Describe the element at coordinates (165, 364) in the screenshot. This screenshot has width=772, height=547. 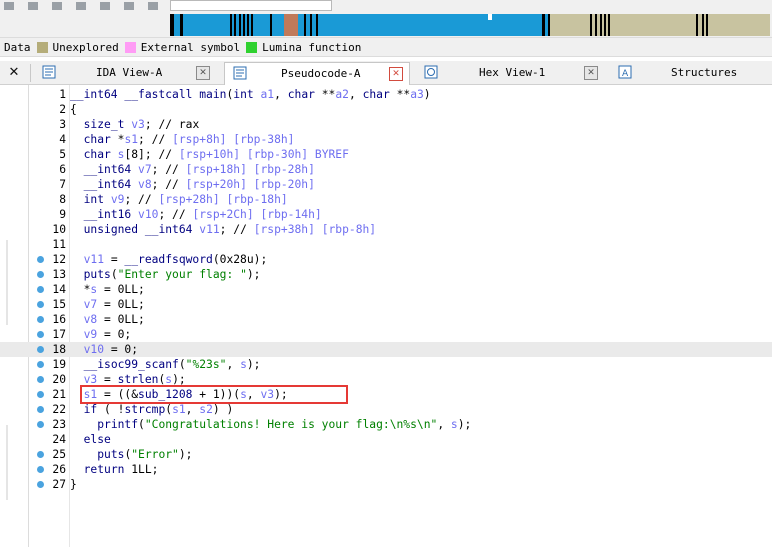
I see `code-text: __isoc99_scanf("%23s", s);` at that location.